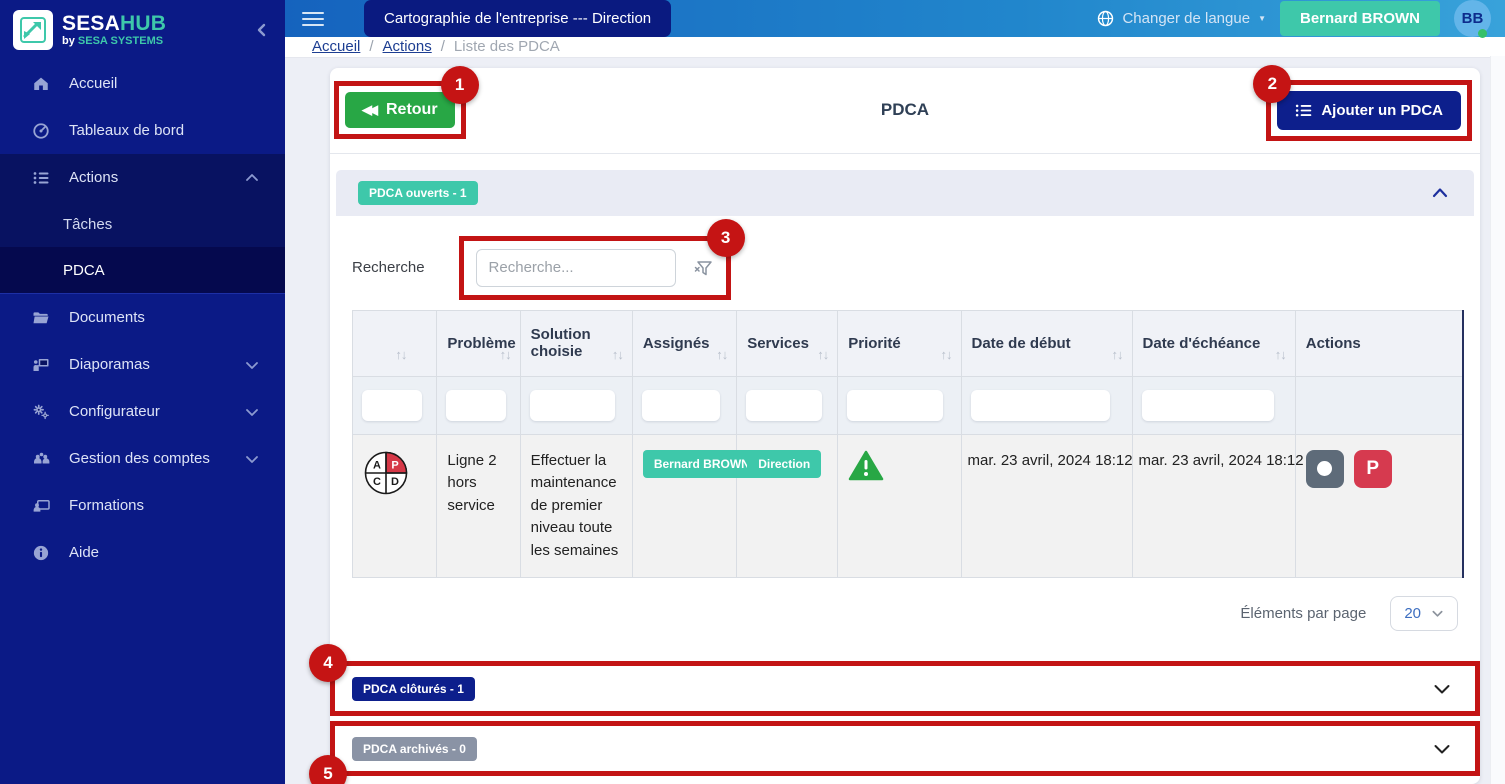  I want to click on filter-input-services, so click(784, 405).